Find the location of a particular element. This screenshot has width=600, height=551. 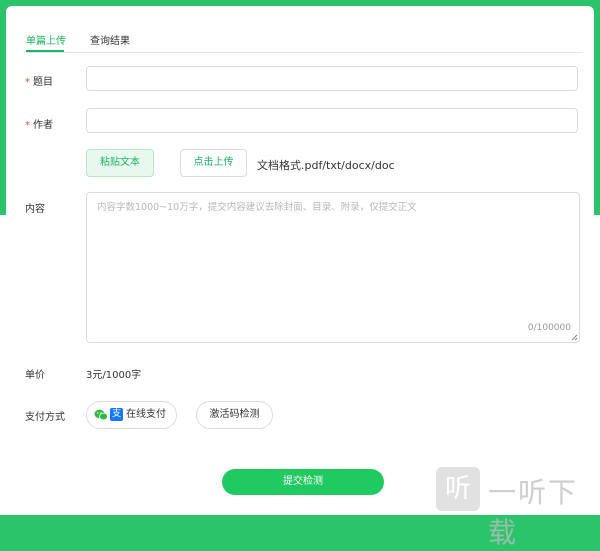

char-counter: 0/100000 is located at coordinates (549, 328).